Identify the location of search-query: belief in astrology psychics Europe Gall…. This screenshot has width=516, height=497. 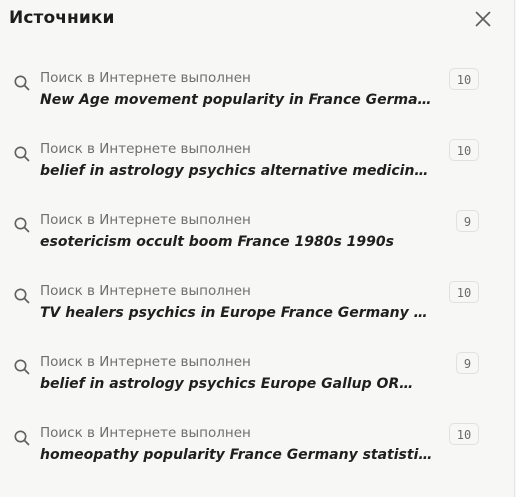
(227, 384).